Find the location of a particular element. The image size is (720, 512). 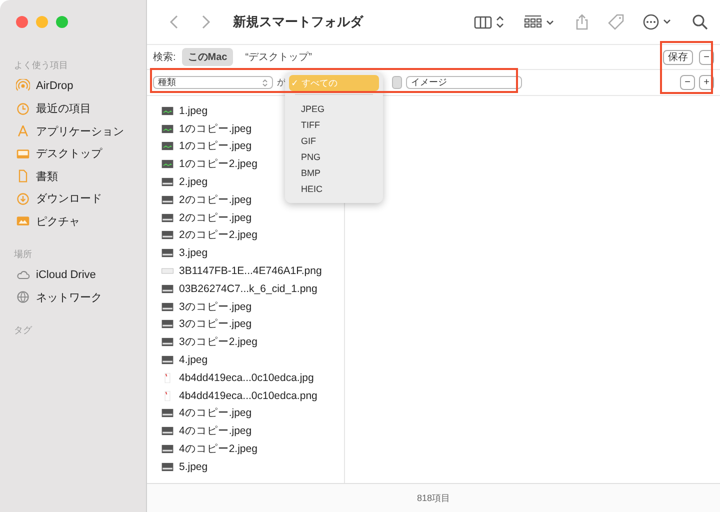

scope-button: “デスクトップ” is located at coordinates (278, 57).